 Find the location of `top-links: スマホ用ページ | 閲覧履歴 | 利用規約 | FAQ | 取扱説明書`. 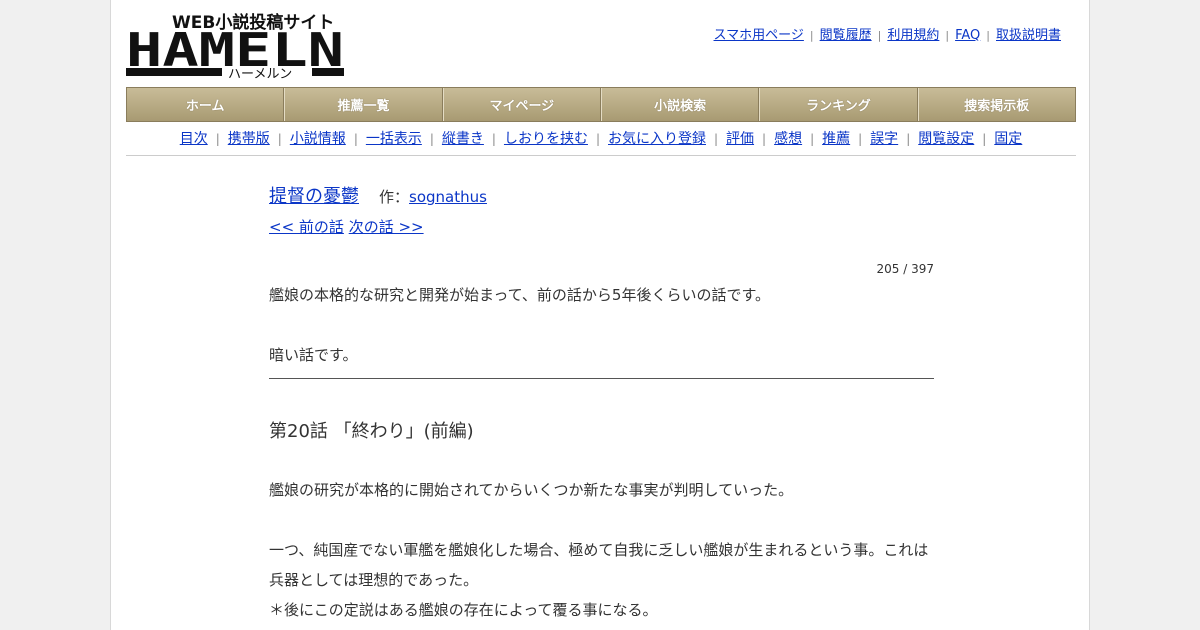

top-links: スマホ用ページ | 閲覧履歴 | 利用規約 | FAQ | 取扱説明書 is located at coordinates (887, 35).